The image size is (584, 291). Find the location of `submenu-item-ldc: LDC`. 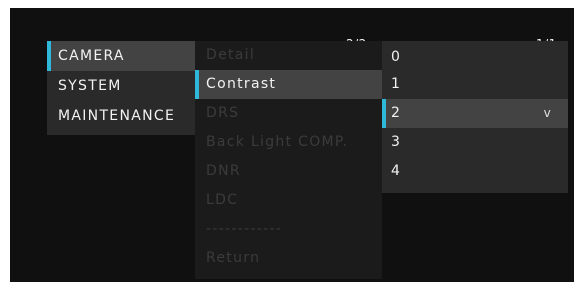

submenu-item-ldc: LDC is located at coordinates (288, 200).